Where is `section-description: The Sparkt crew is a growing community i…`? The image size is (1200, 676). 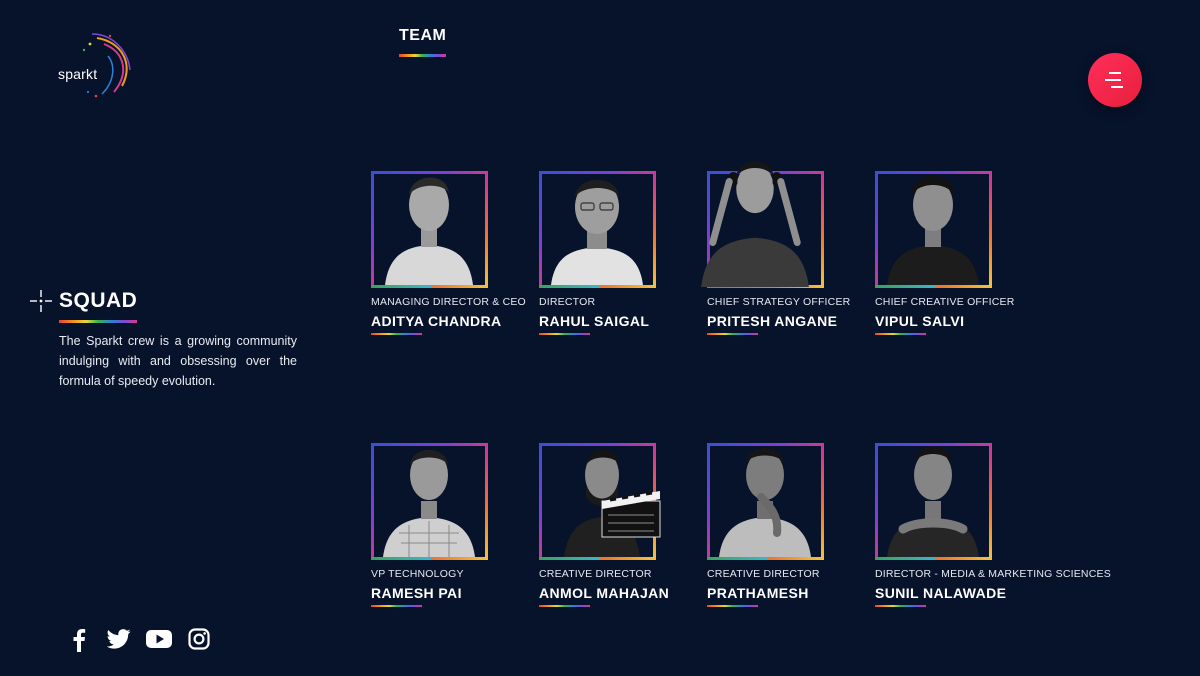 section-description: The Sparkt crew is a growing community i… is located at coordinates (178, 361).